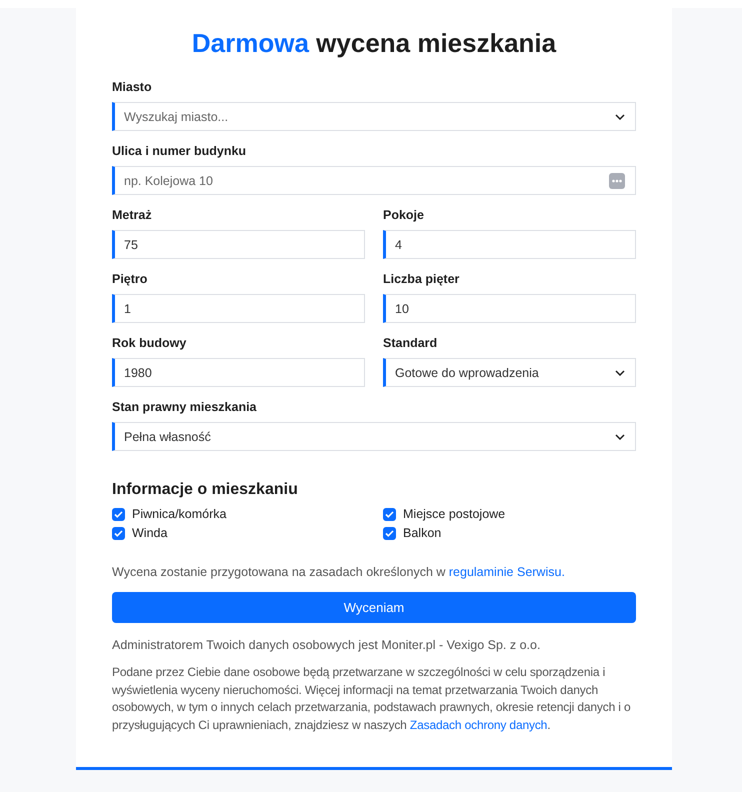 The image size is (742, 792). Describe the element at coordinates (339, 572) in the screenshot. I see `terms-text: Wycena zostanie przygotowana na zasadach określonych w regulaminie Serwisu.` at that location.